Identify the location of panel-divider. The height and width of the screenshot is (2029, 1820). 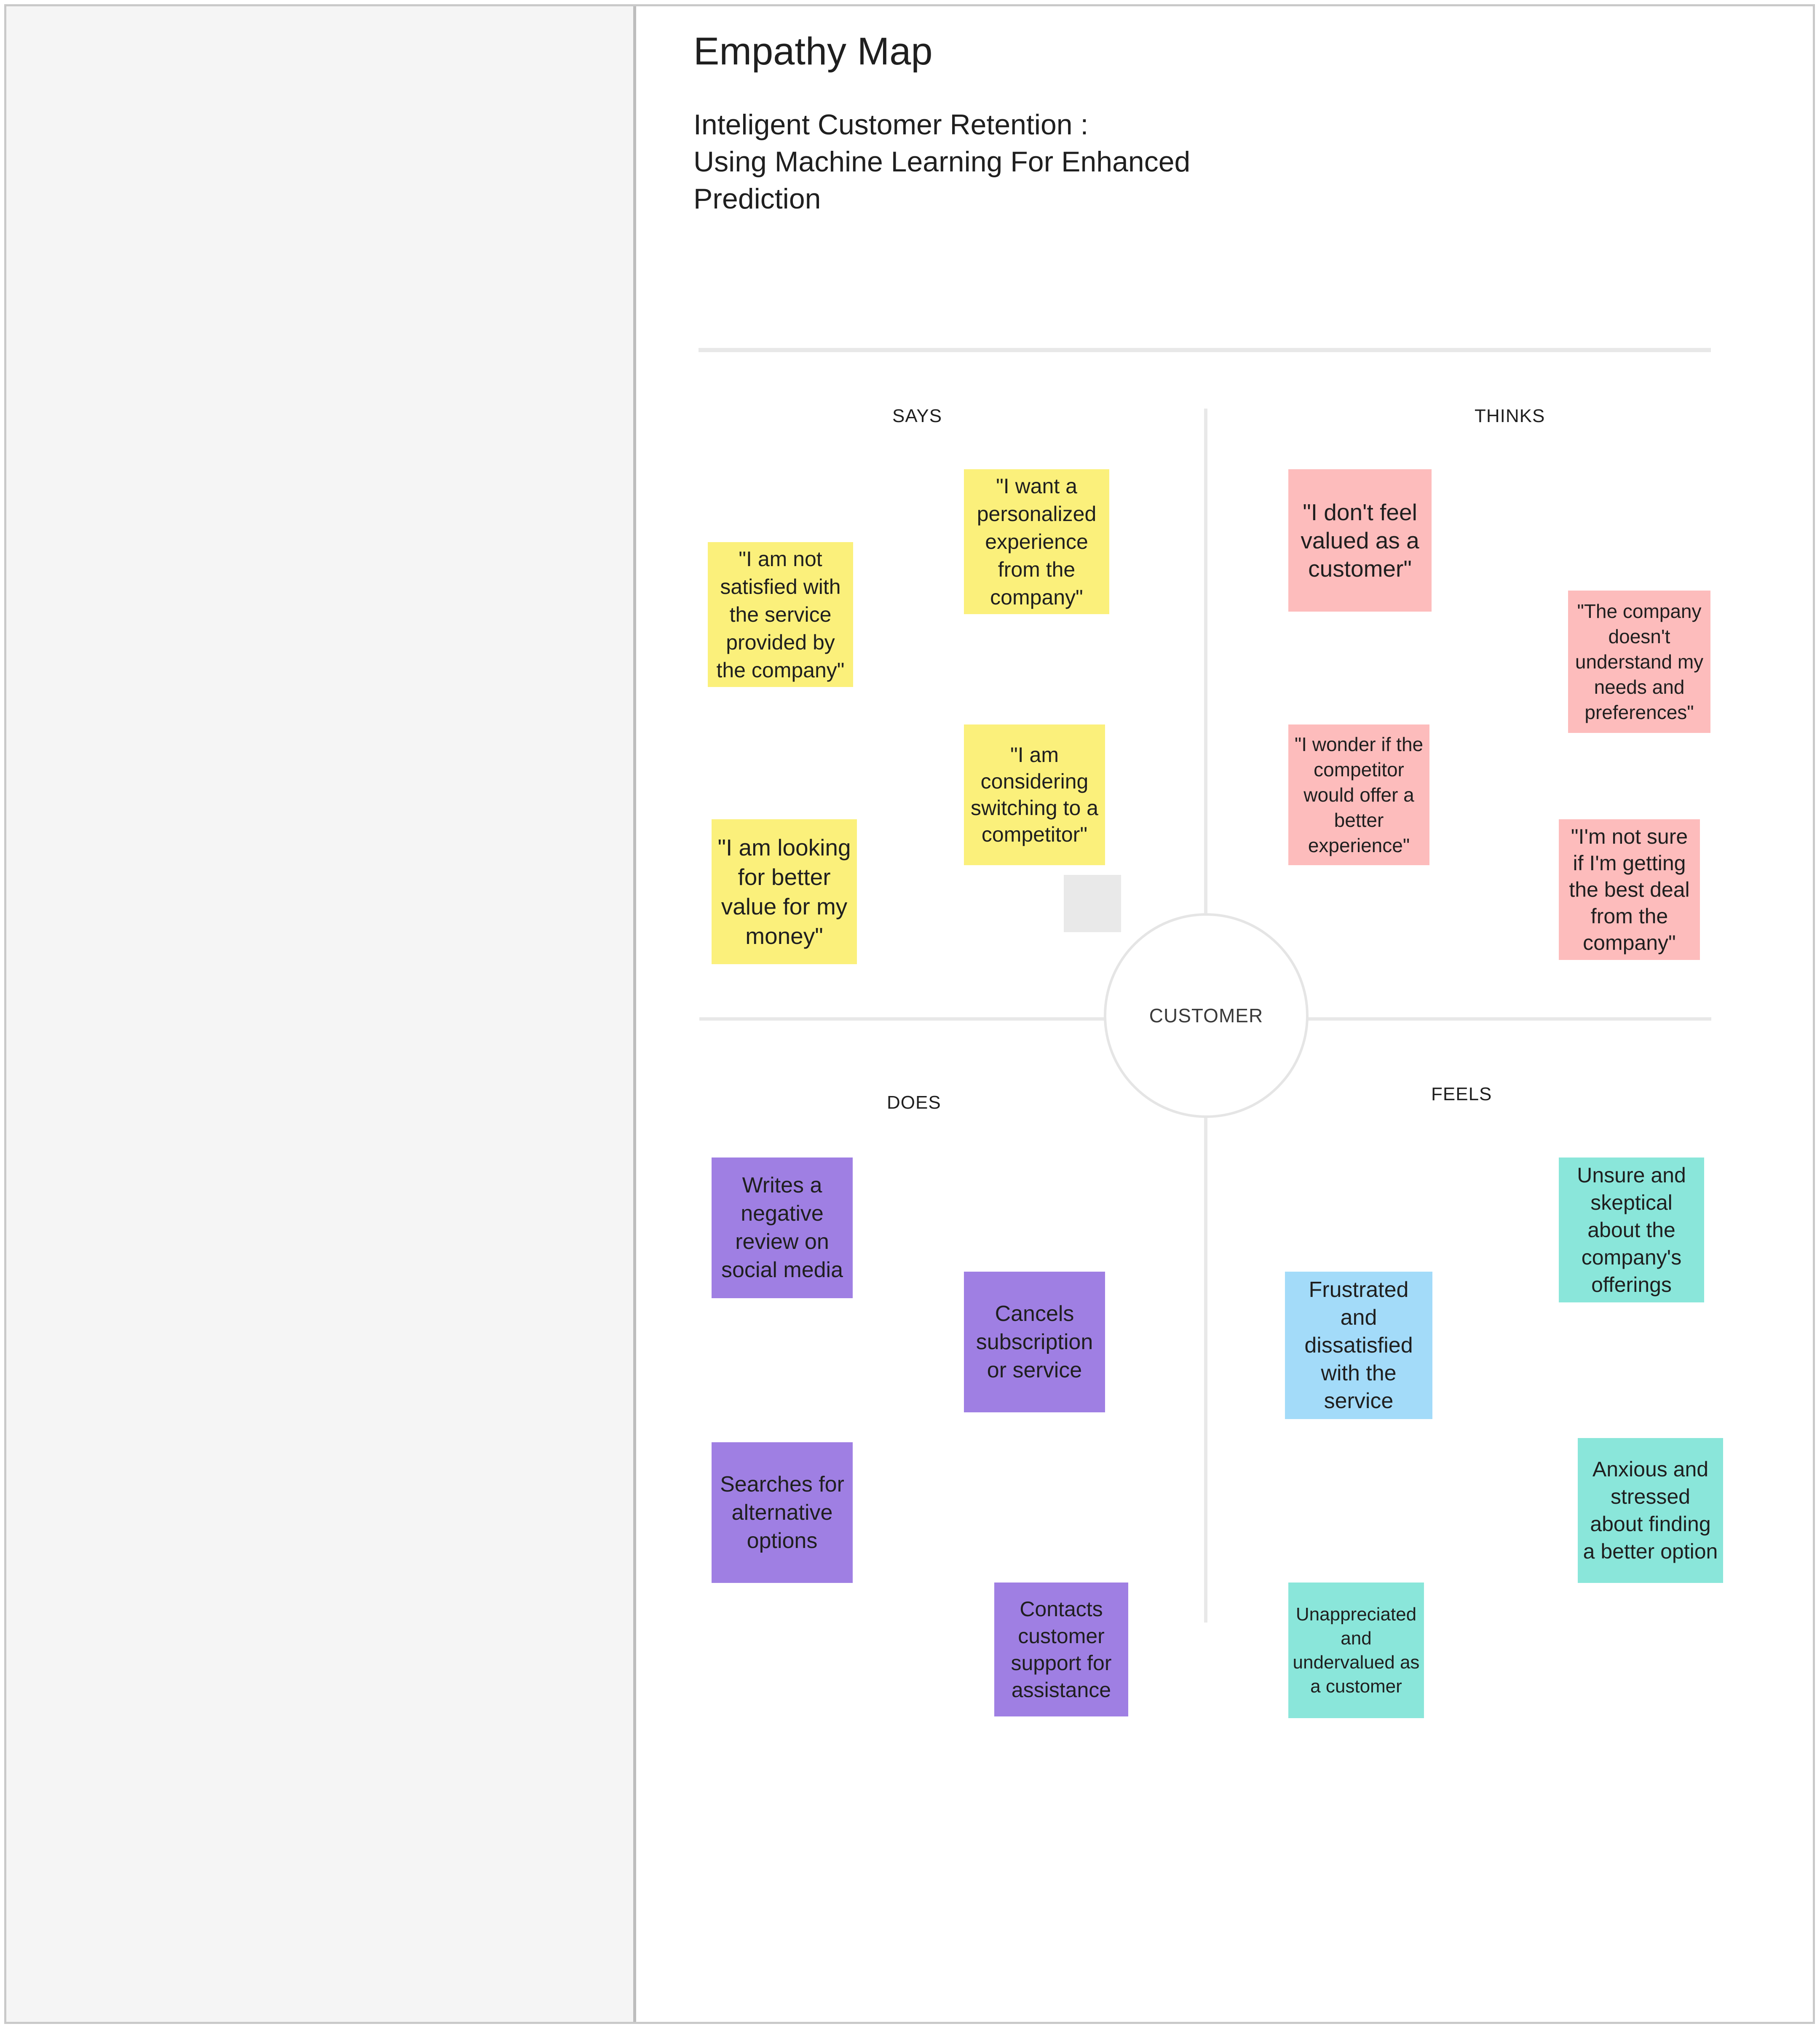
(634, 1014).